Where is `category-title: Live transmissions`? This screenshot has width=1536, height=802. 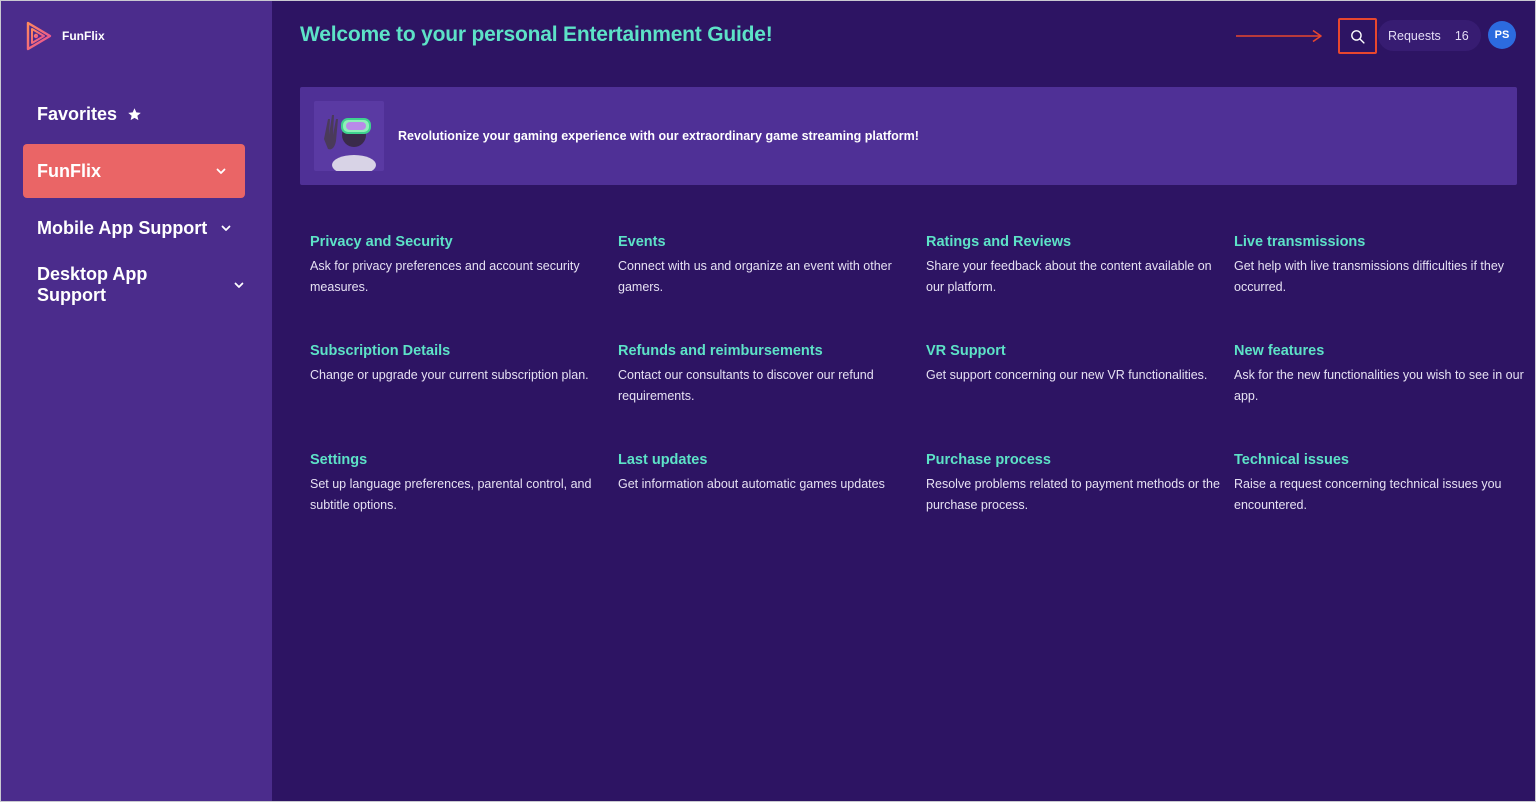
category-title: Live transmissions is located at coordinates (1300, 242).